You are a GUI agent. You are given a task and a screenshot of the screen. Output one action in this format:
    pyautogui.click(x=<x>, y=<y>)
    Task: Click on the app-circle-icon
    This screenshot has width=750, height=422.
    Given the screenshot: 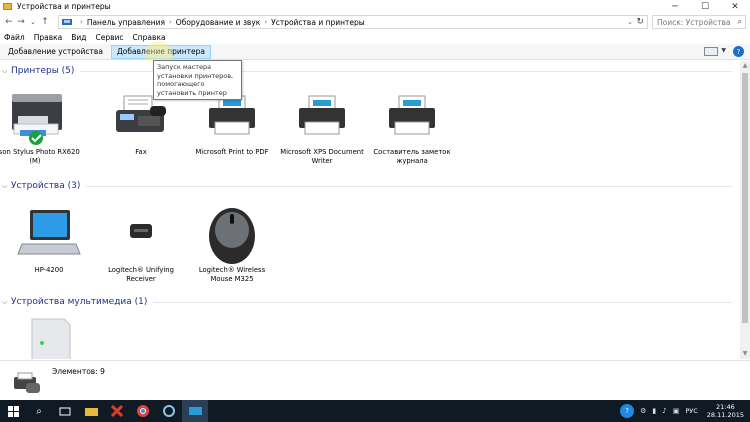 What is the action you would take?
    pyautogui.click(x=169, y=411)
    